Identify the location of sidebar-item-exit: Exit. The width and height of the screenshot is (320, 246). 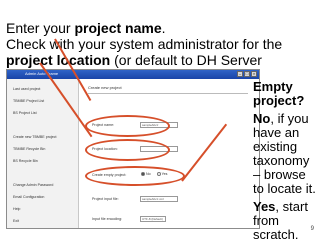
(16, 221).